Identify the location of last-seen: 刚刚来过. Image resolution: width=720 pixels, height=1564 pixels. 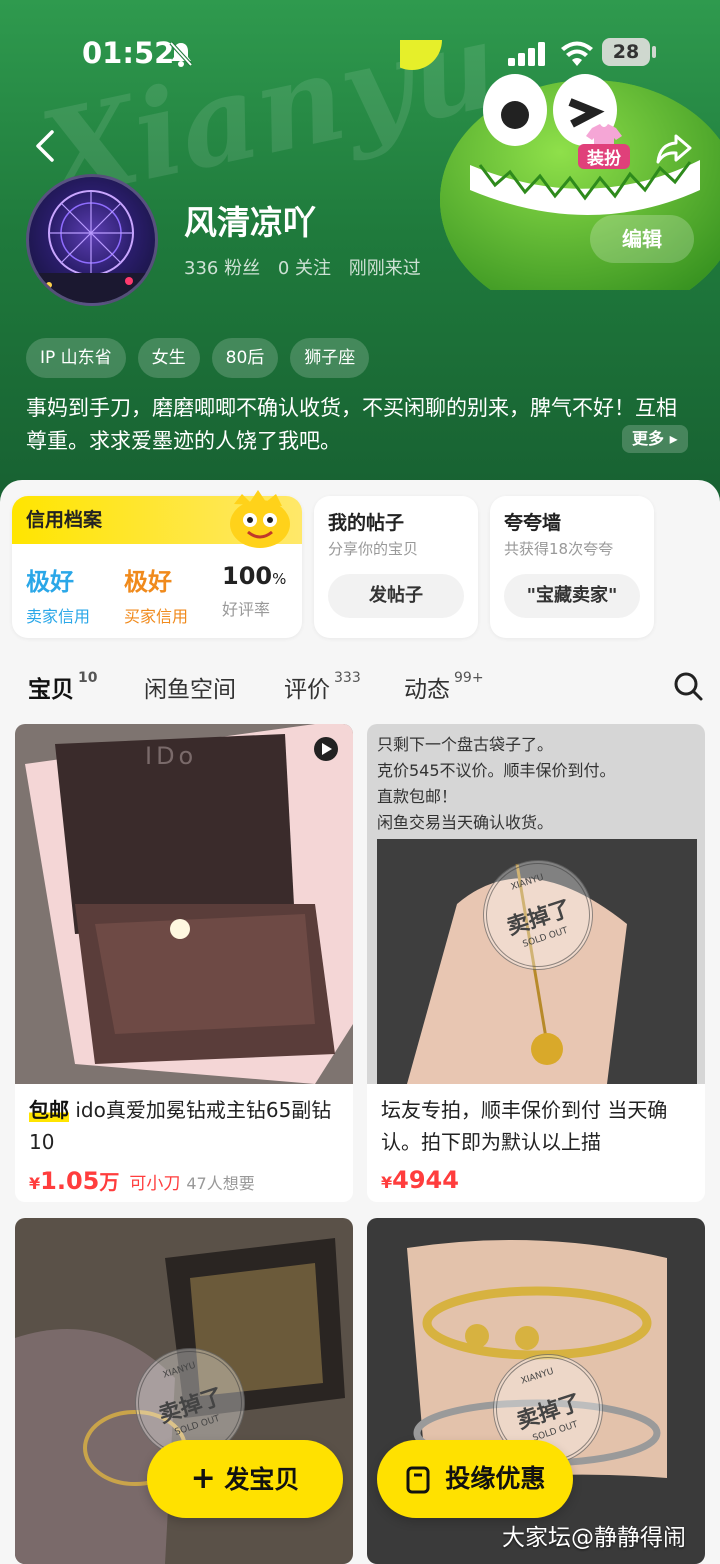
(384, 268).